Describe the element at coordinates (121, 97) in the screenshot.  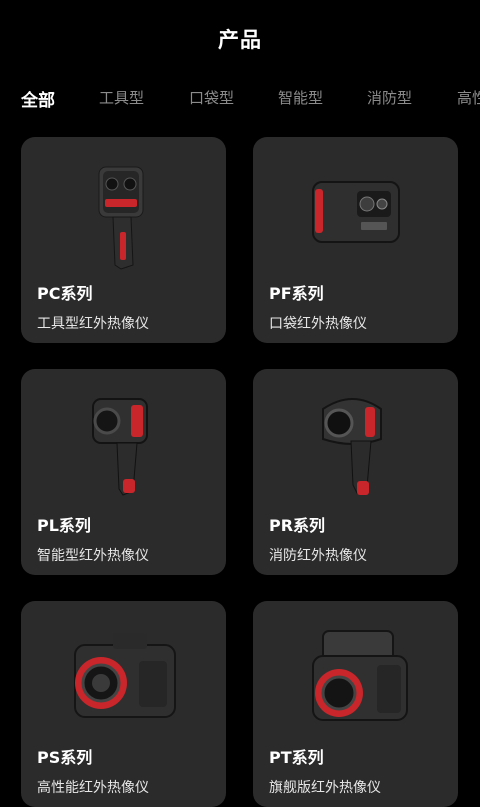
I see `tab-tool: 工具型` at that location.